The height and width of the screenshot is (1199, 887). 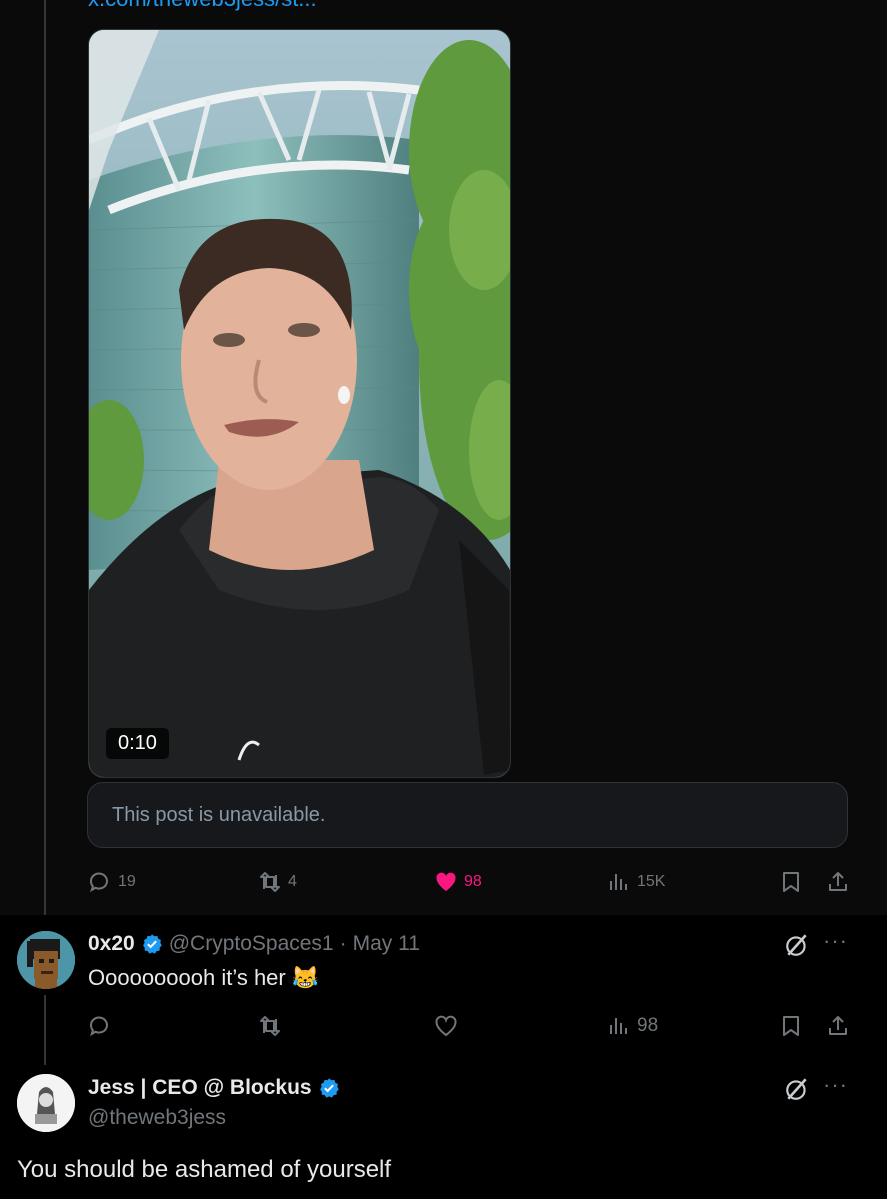 I want to click on video-duration: 0:10, so click(x=137, y=743).